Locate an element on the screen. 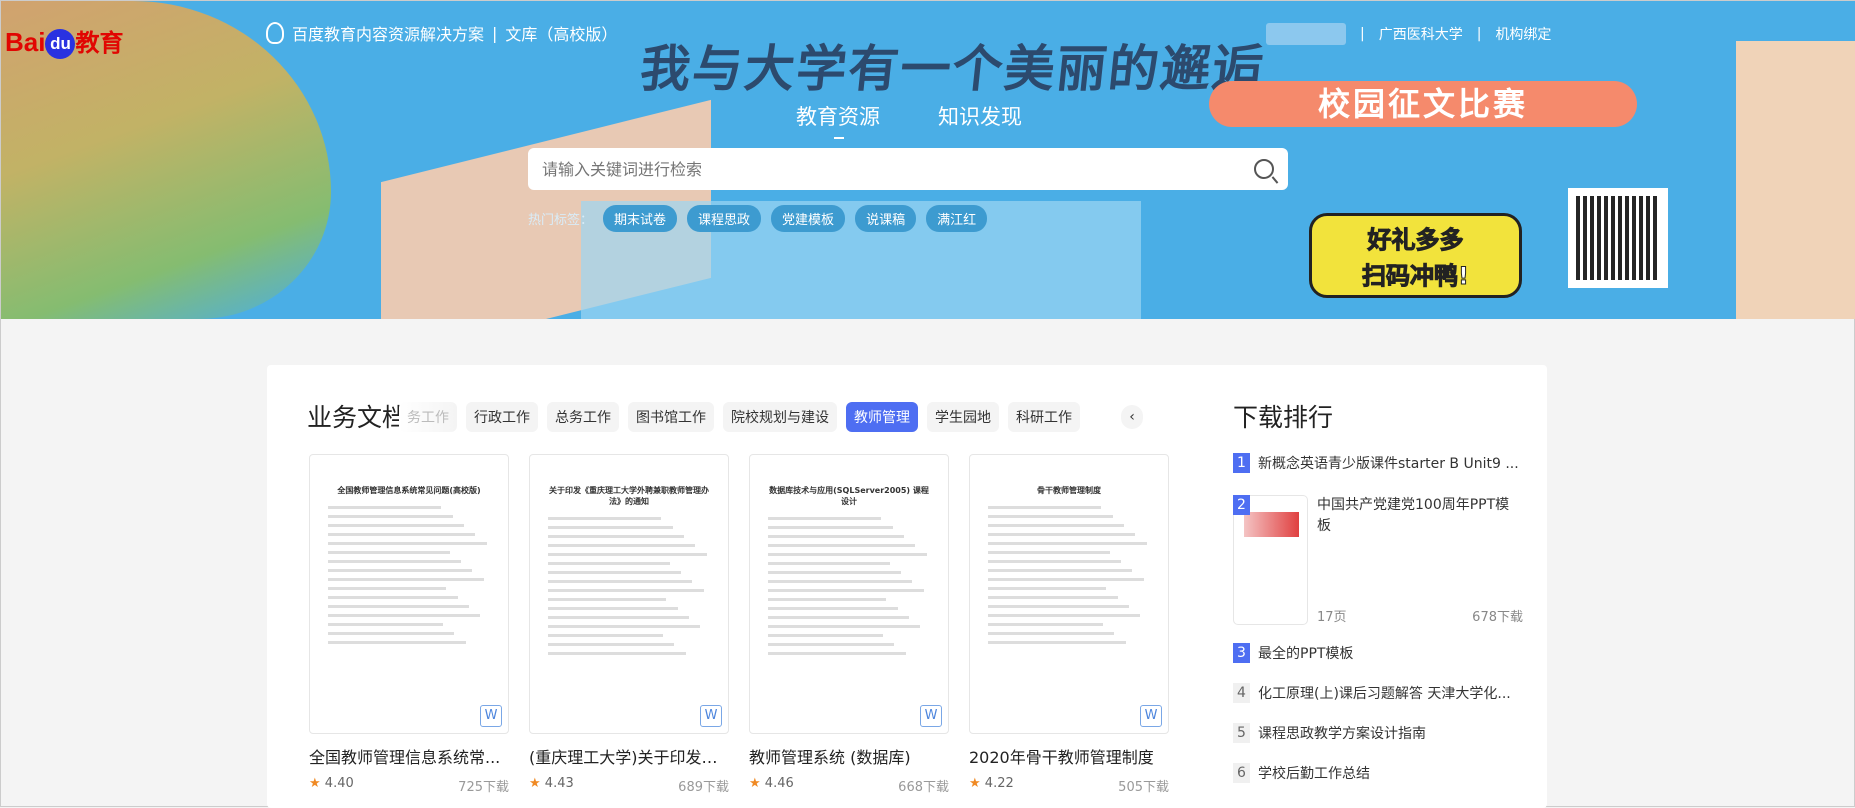  download-count: 725下载 is located at coordinates (483, 787).